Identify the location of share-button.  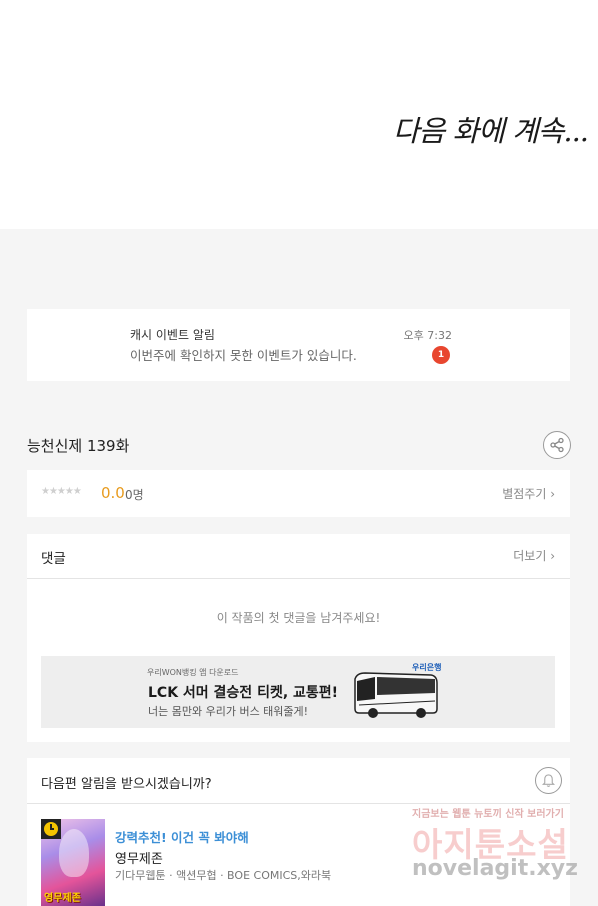
(557, 445).